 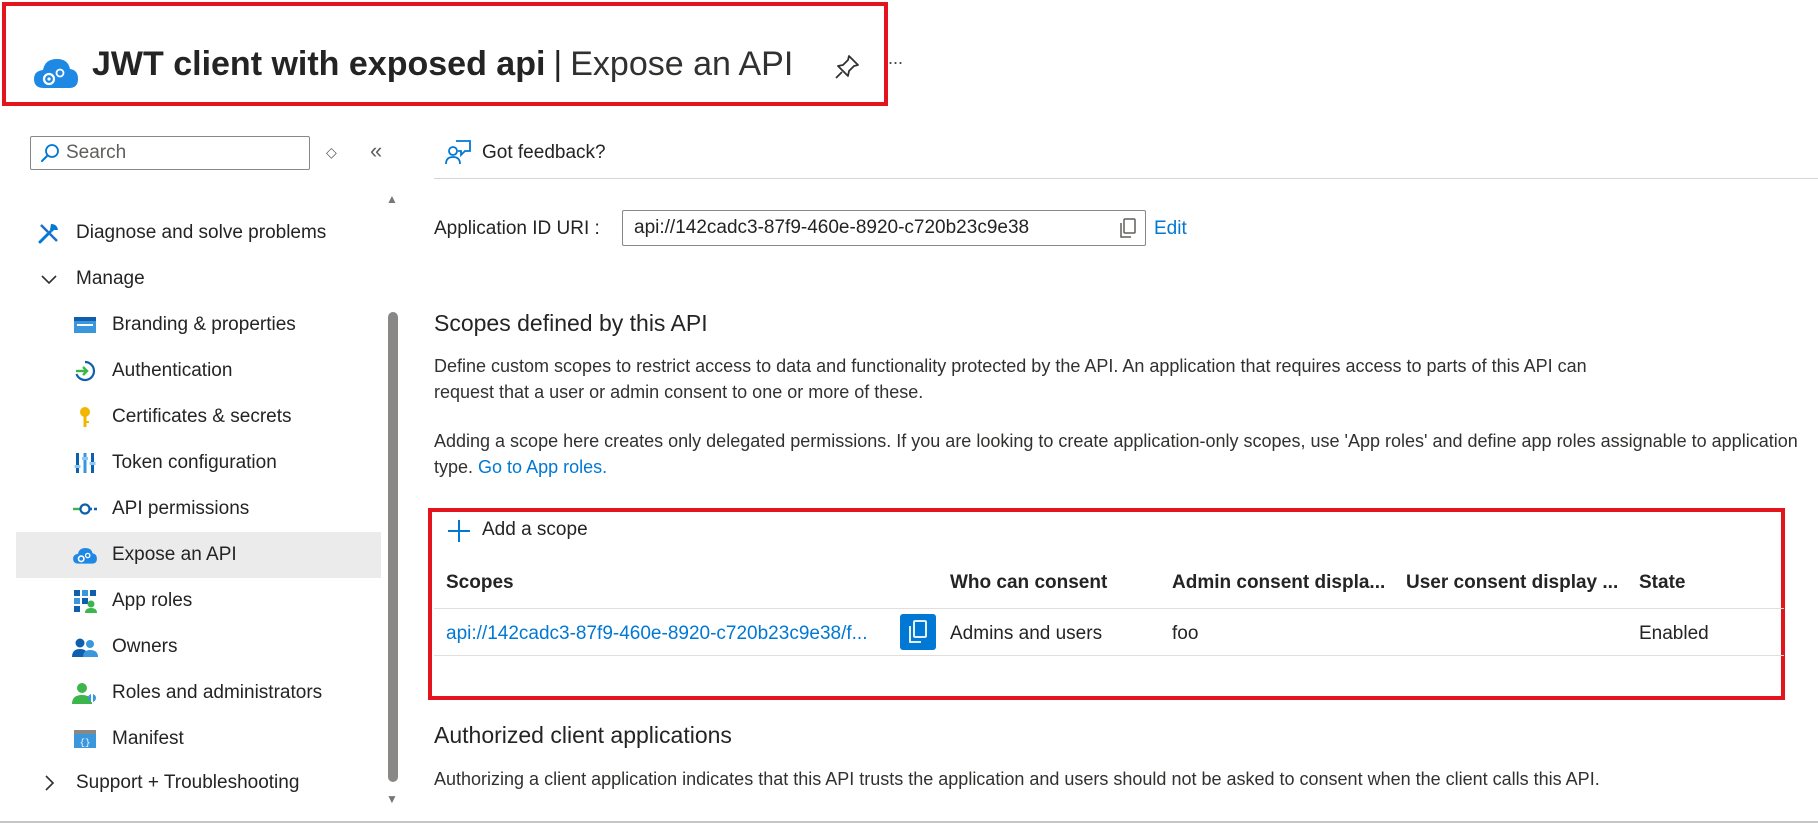 I want to click on sort-toggle-icon: ◇, so click(x=331, y=152).